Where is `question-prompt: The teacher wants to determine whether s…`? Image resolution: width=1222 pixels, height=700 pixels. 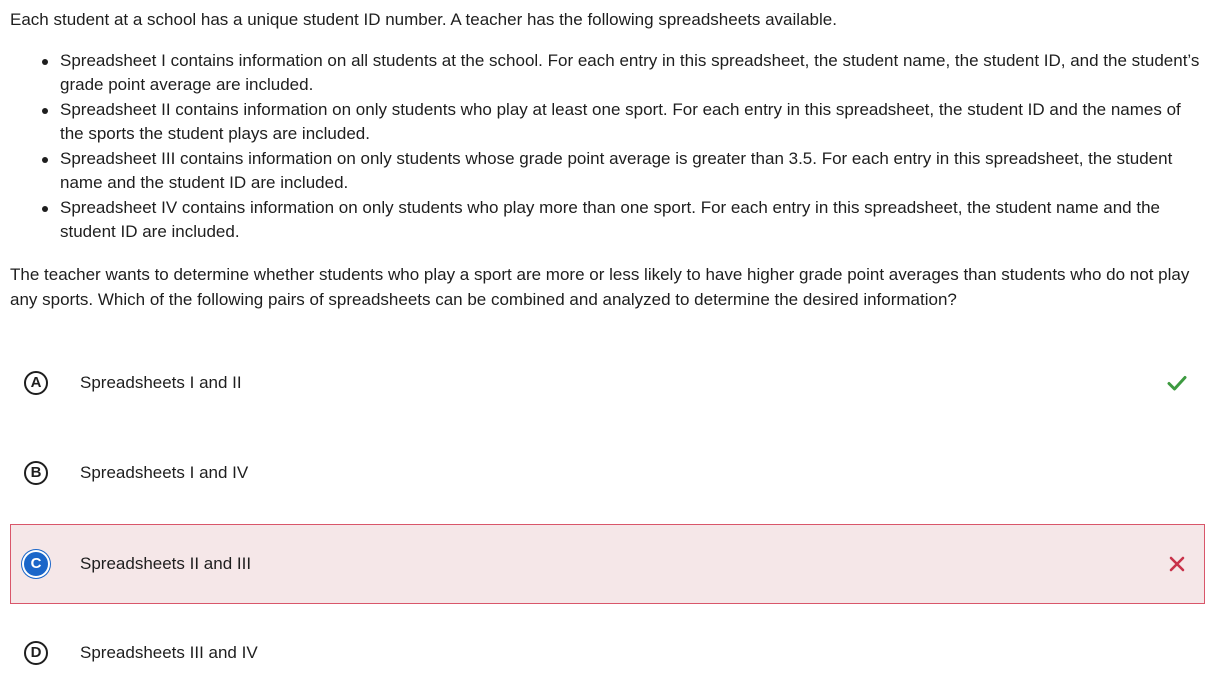 question-prompt: The teacher wants to determine whether s… is located at coordinates (600, 287).